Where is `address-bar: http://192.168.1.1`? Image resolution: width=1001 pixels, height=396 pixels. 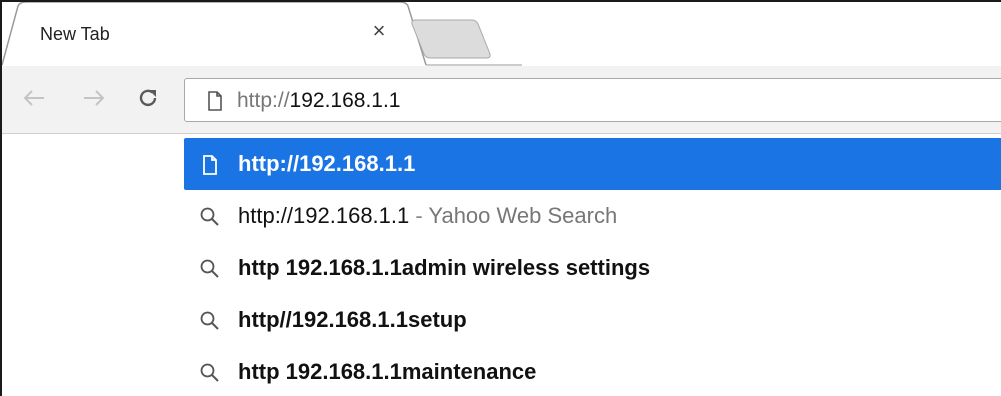
address-bar: http://192.168.1.1 is located at coordinates (592, 100).